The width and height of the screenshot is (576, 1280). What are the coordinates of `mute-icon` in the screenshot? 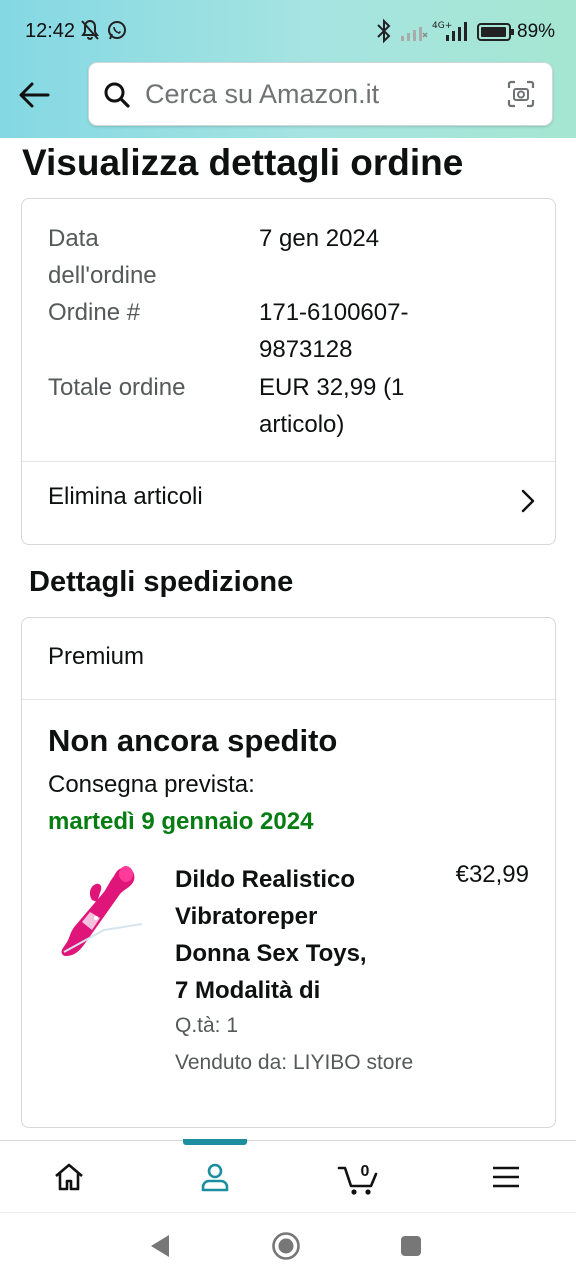 It's located at (90, 32).